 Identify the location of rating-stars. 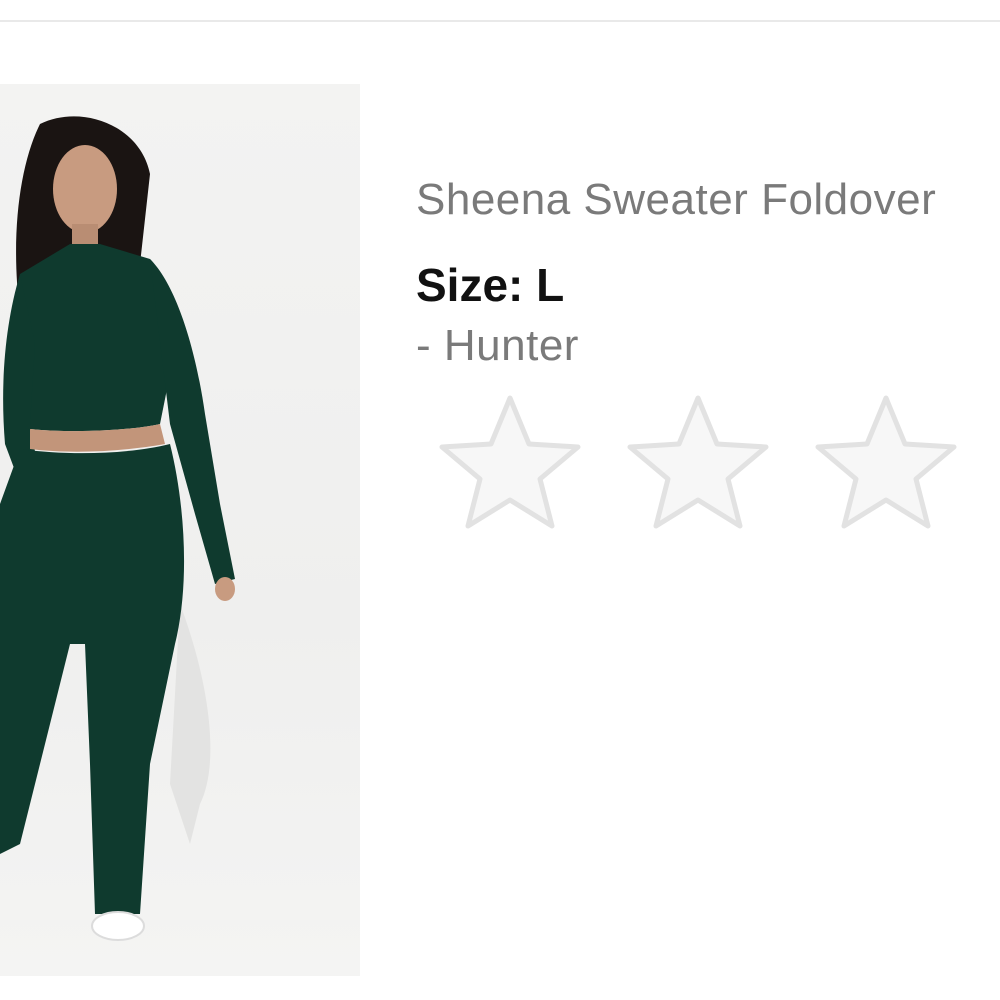
(718, 462).